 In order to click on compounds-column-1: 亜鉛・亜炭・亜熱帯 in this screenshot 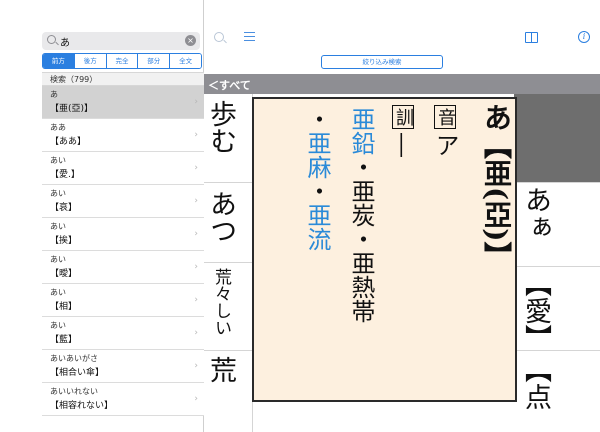, I will do `click(361, 215)`.